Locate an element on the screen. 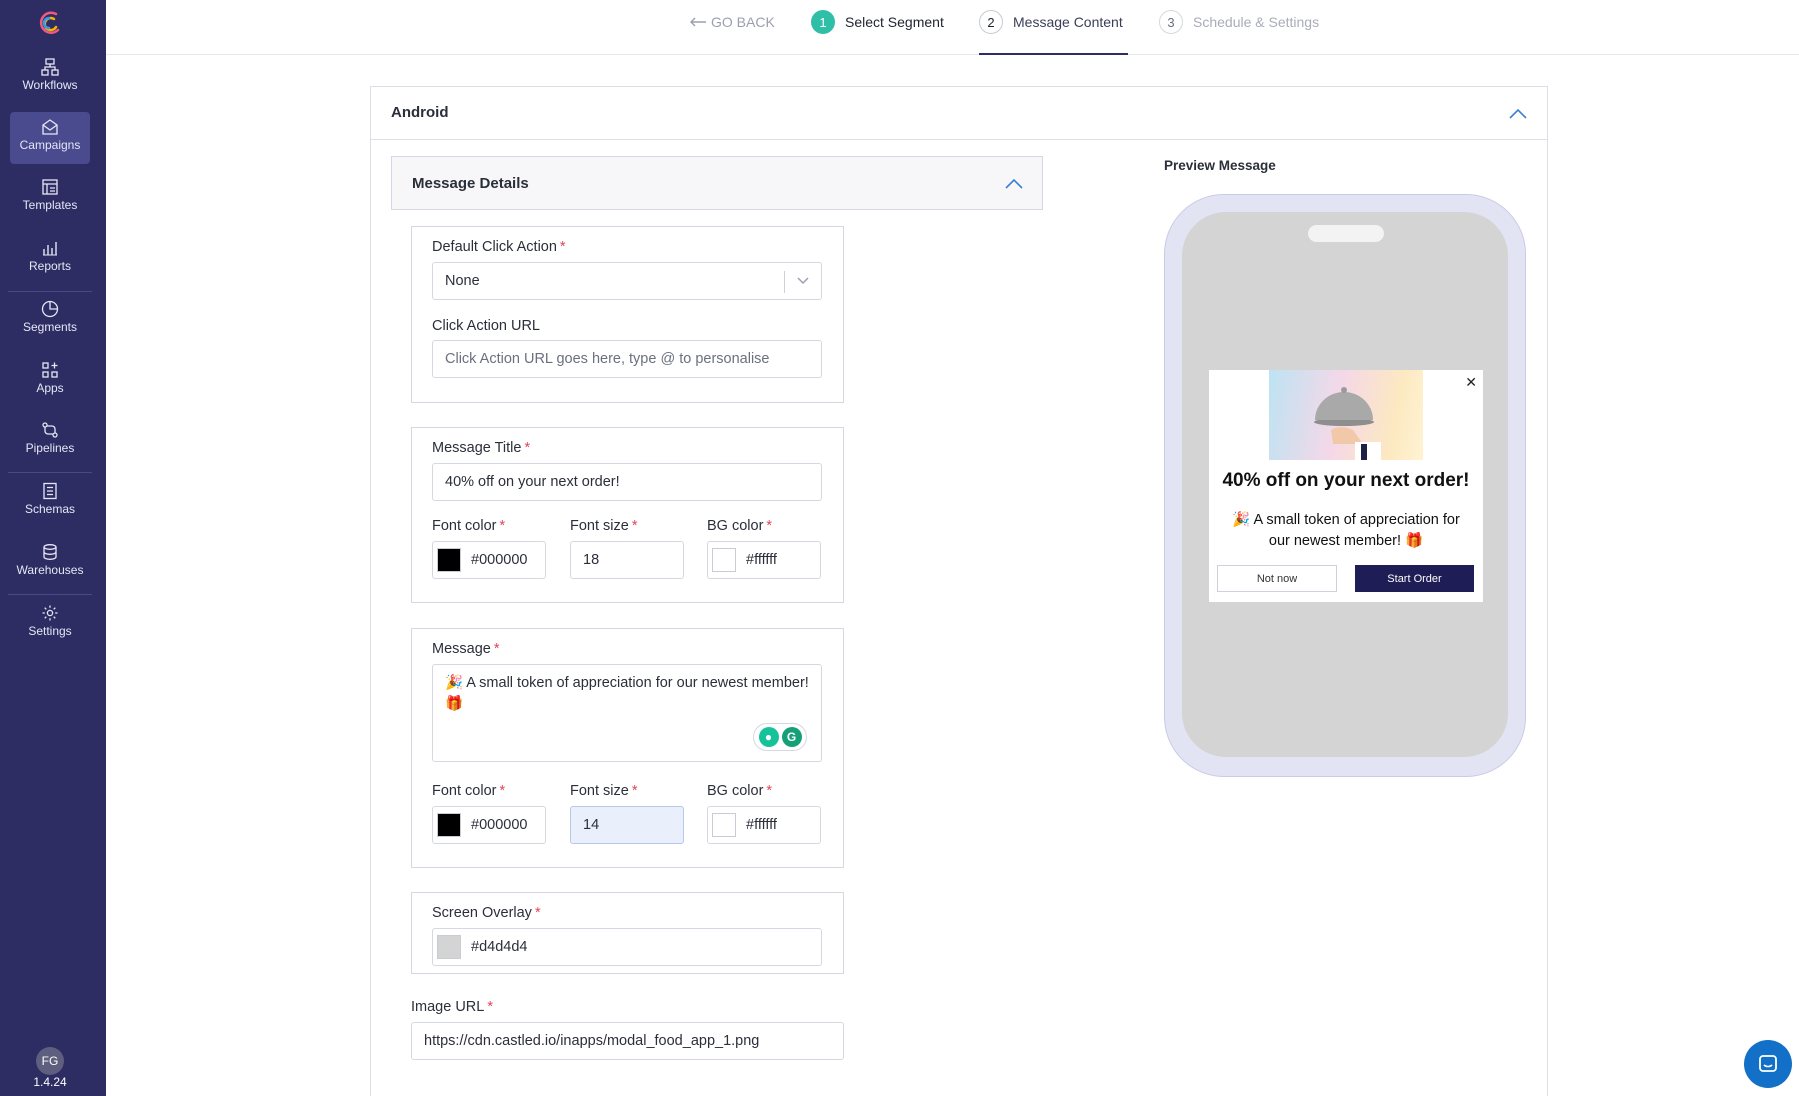  sidebar-item-label: Workflows is located at coordinates (50, 85).